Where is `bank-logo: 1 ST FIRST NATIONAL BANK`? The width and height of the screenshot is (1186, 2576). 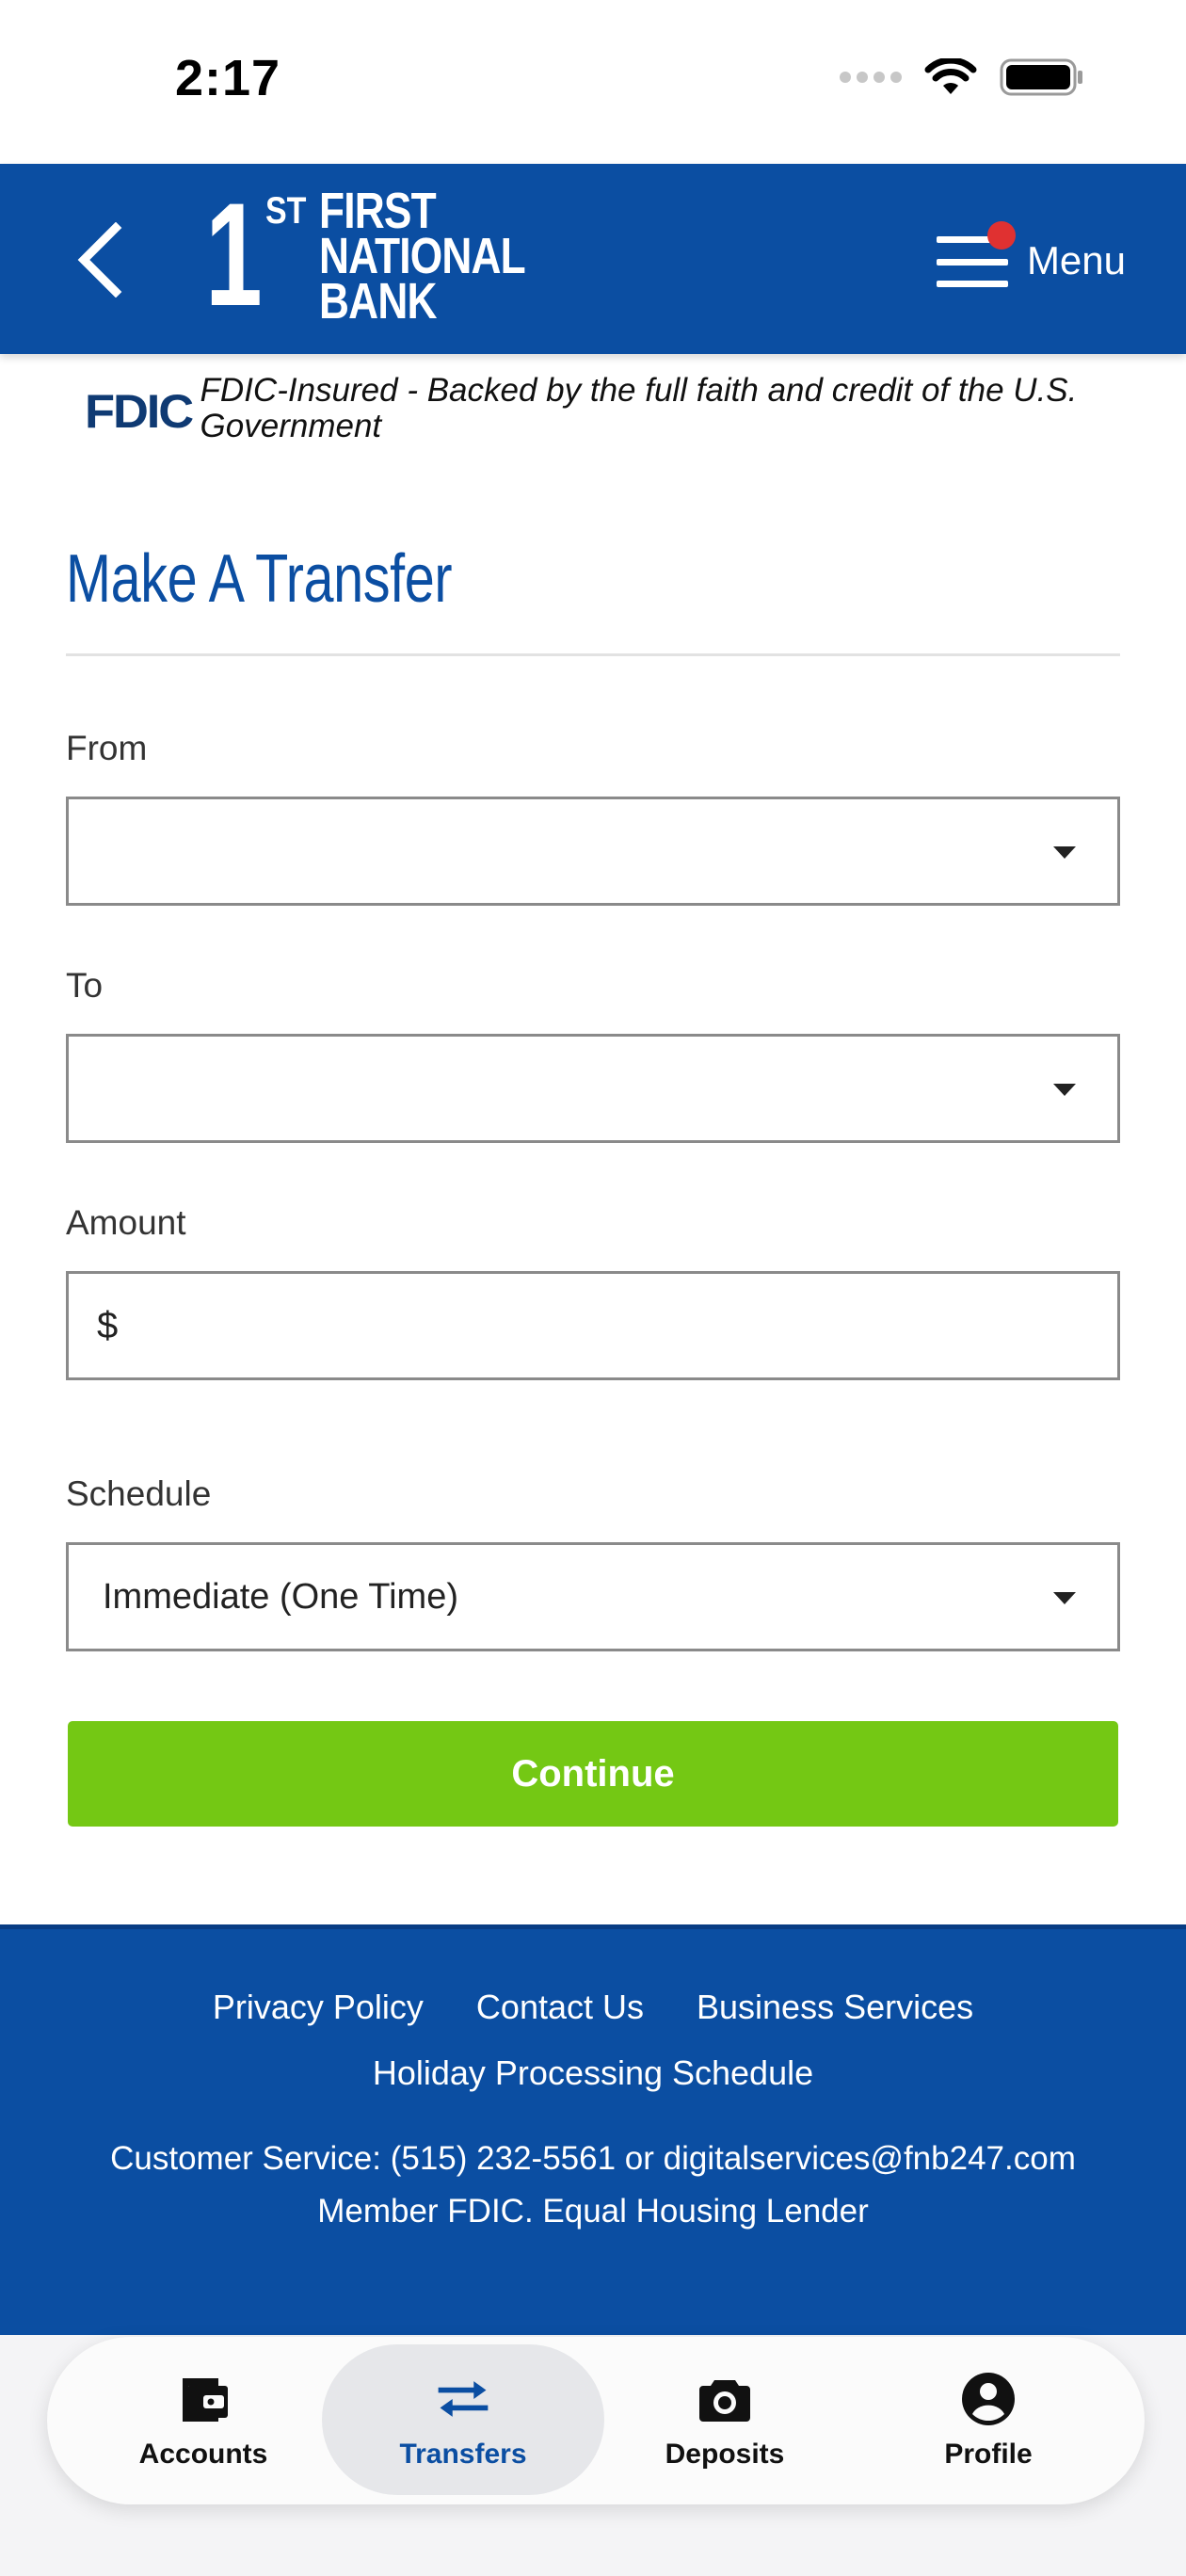 bank-logo: 1 ST FIRST NATIONAL BANK is located at coordinates (387, 255).